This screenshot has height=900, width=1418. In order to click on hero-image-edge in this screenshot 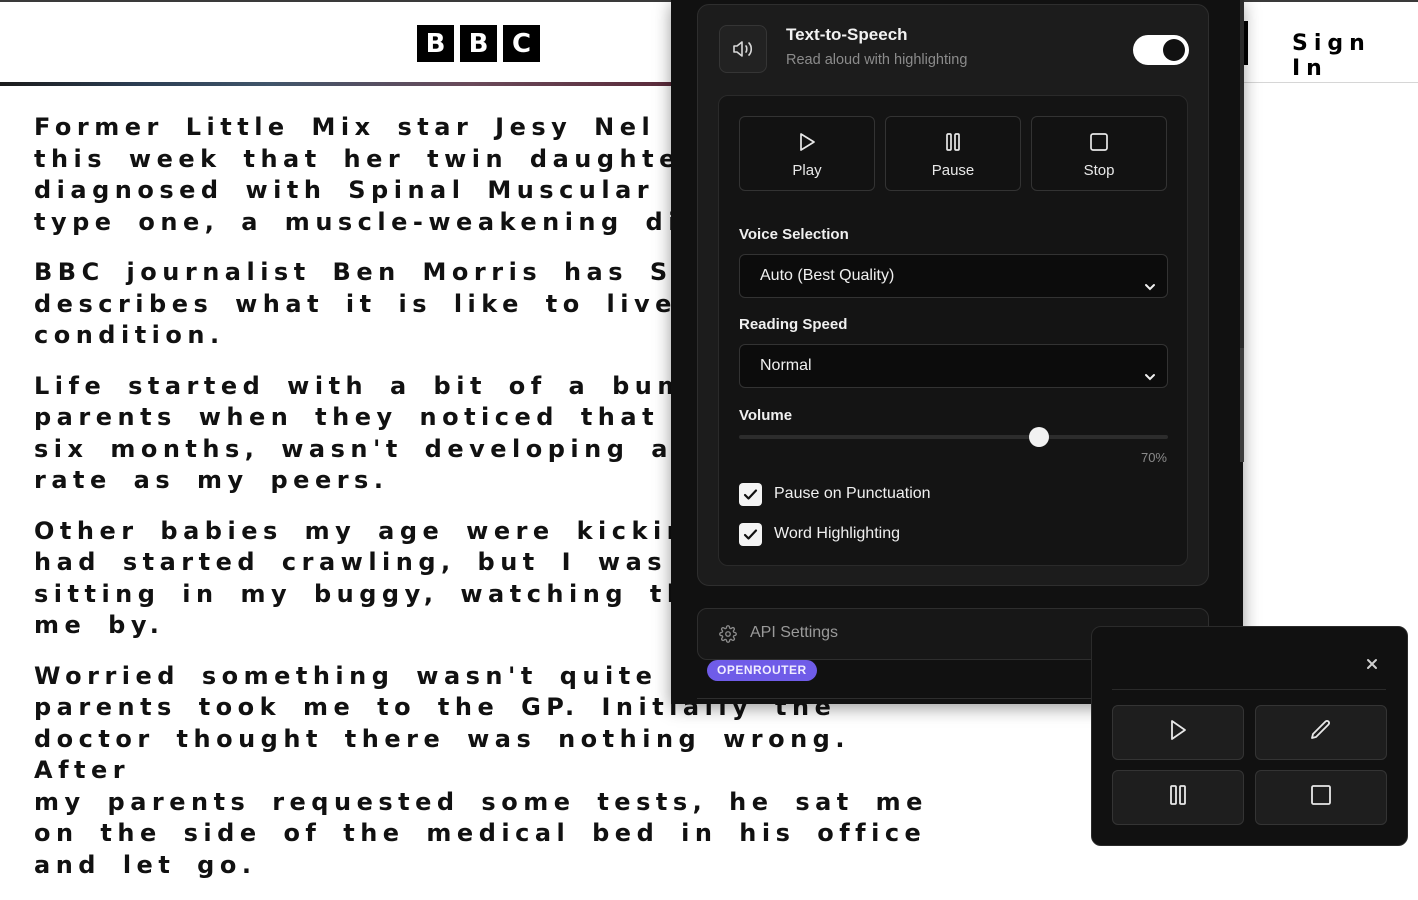, I will do `click(336, 84)`.